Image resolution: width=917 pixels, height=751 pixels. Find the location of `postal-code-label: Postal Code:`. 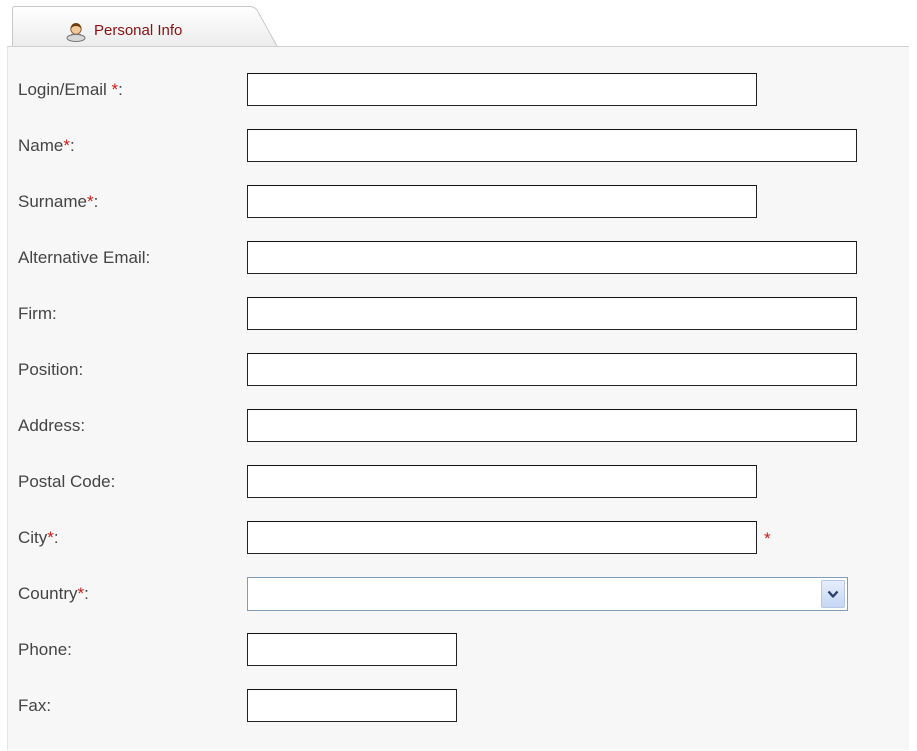

postal-code-label: Postal Code: is located at coordinates (67, 481).